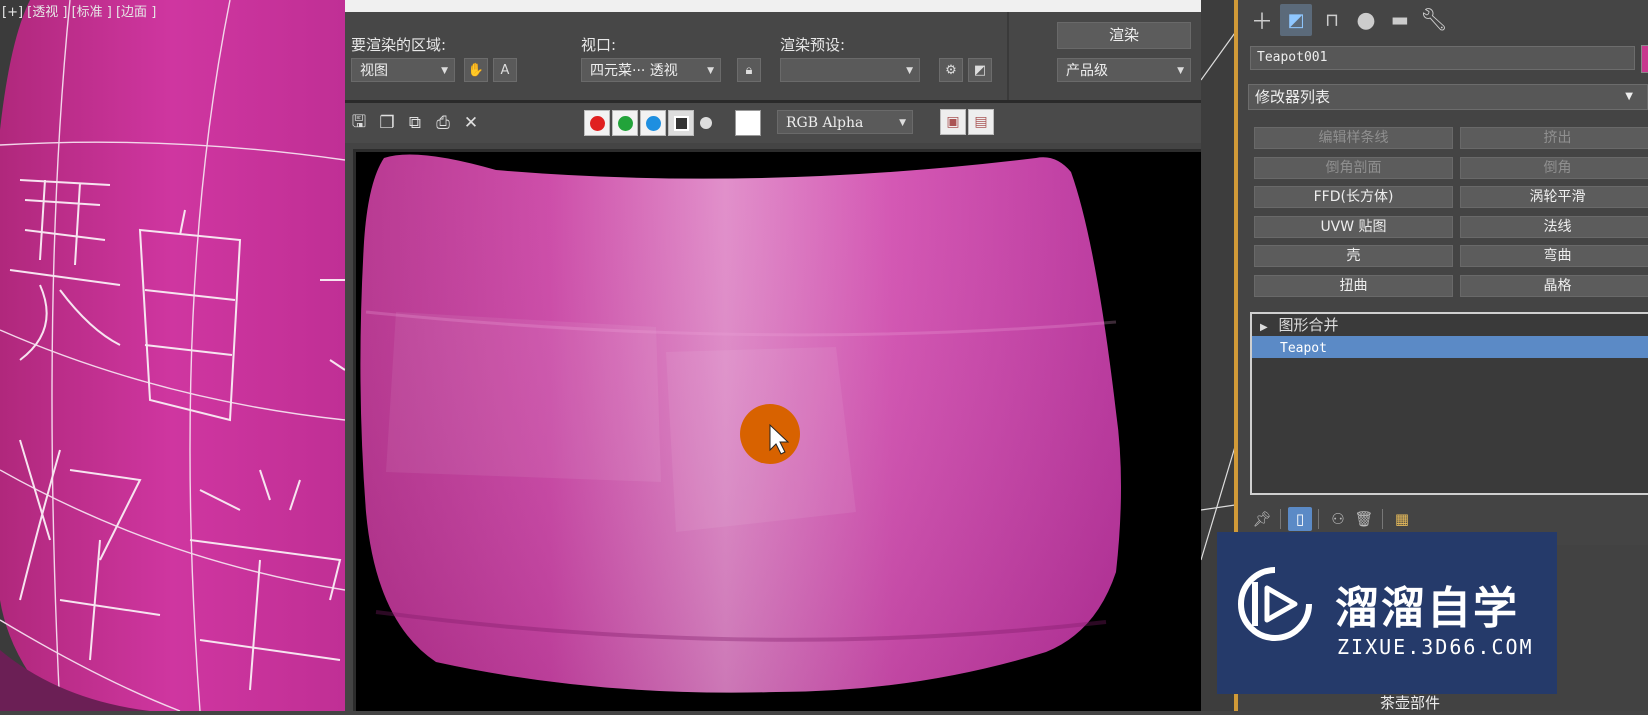 Image resolution: width=1648 pixels, height=715 pixels. I want to click on modifier-button: 挤出, so click(1554, 138).